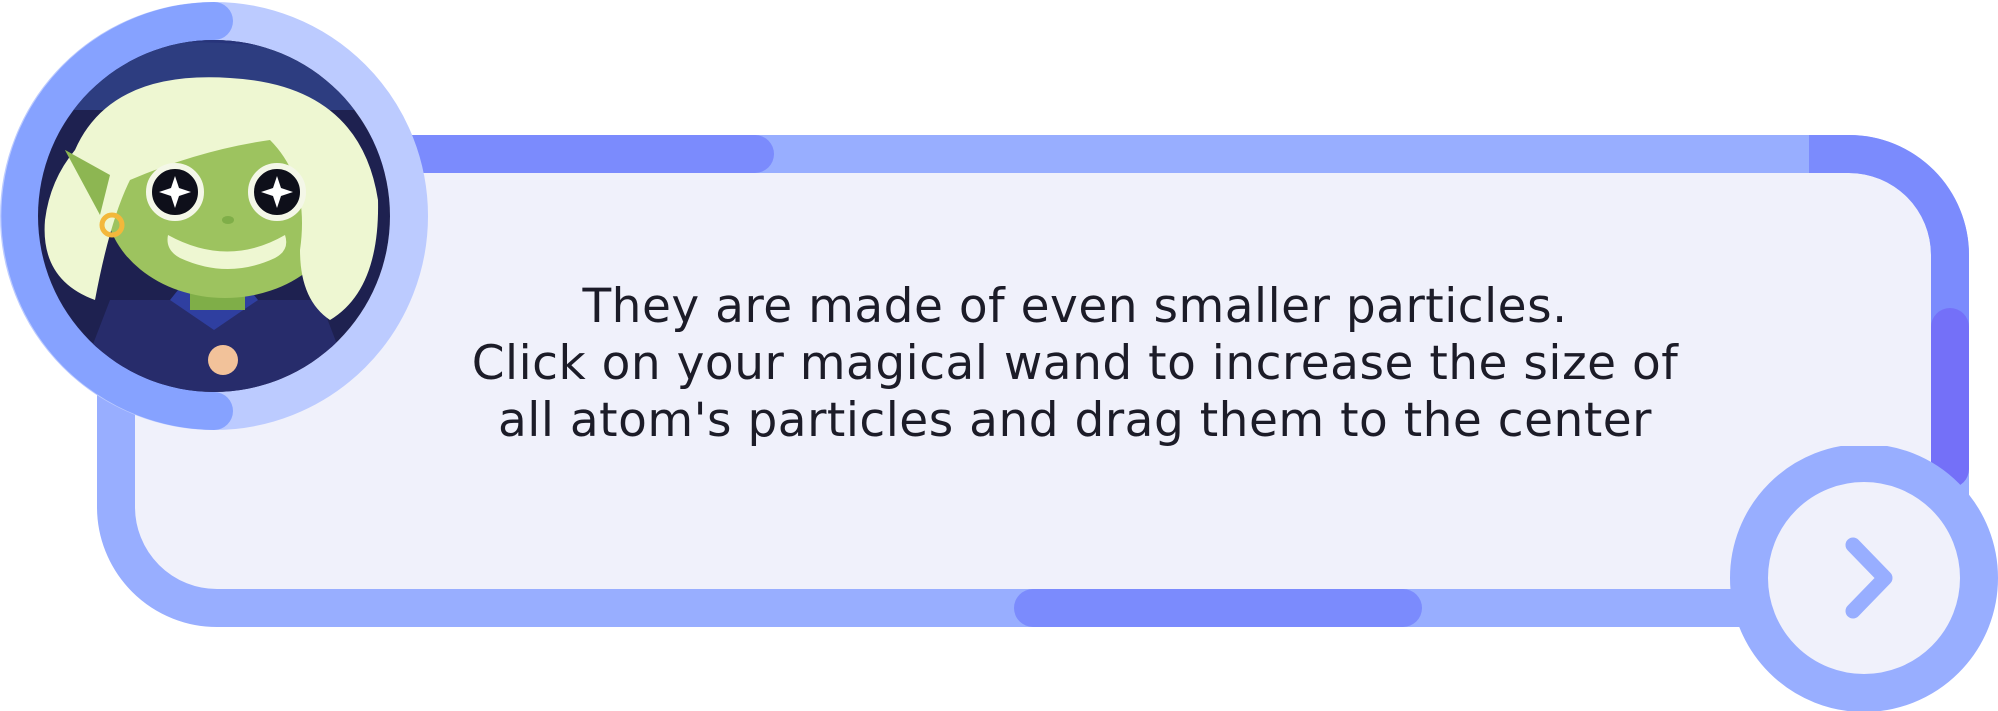 Image resolution: width=1998 pixels, height=711 pixels. I want to click on frame-accent-corner, so click(1889, 235).